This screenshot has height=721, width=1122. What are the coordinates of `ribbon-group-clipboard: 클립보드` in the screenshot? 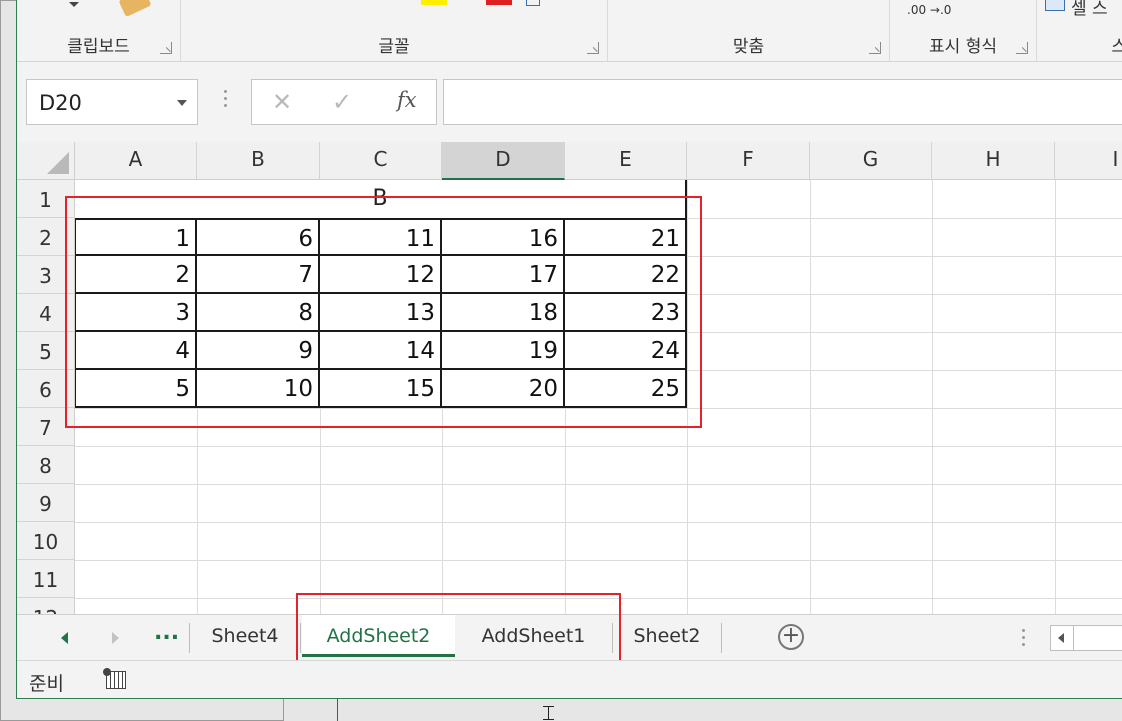 It's located at (99, 31).